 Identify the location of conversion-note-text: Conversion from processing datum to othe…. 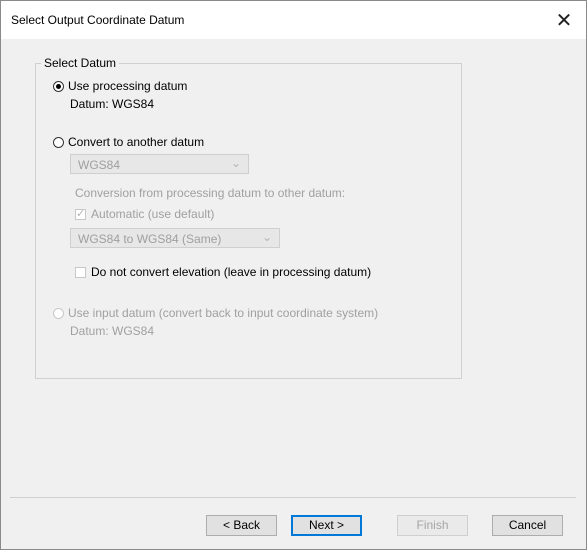
(210, 193).